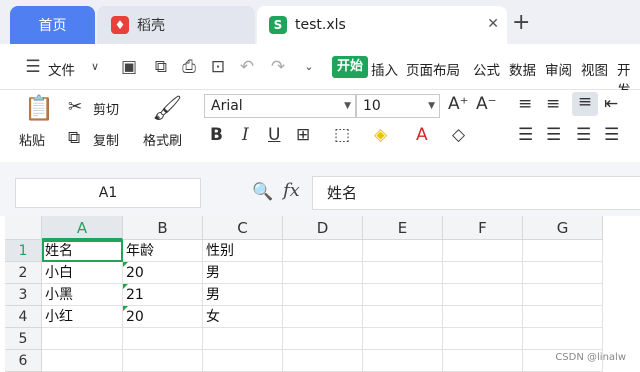 This screenshot has height=372, width=640. I want to click on row-header-5: 5, so click(23, 339).